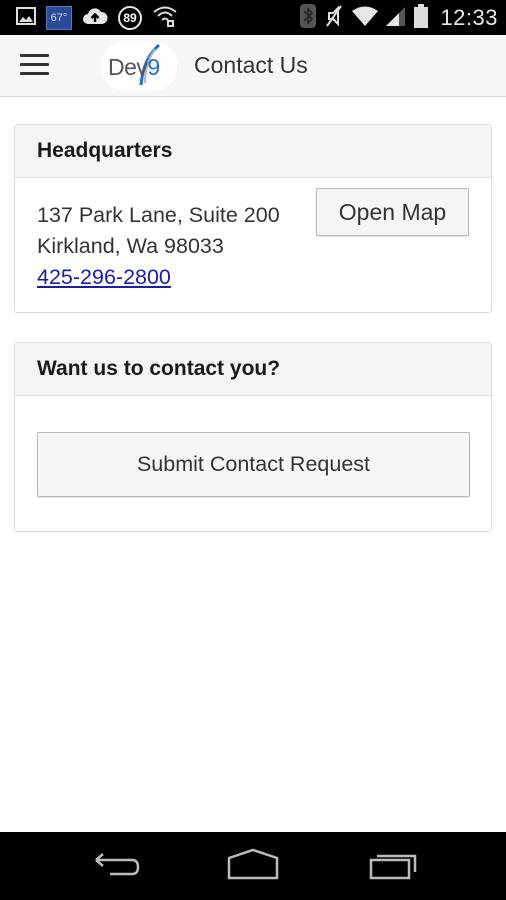 The width and height of the screenshot is (506, 900). I want to click on bluetooth-icon, so click(308, 18).